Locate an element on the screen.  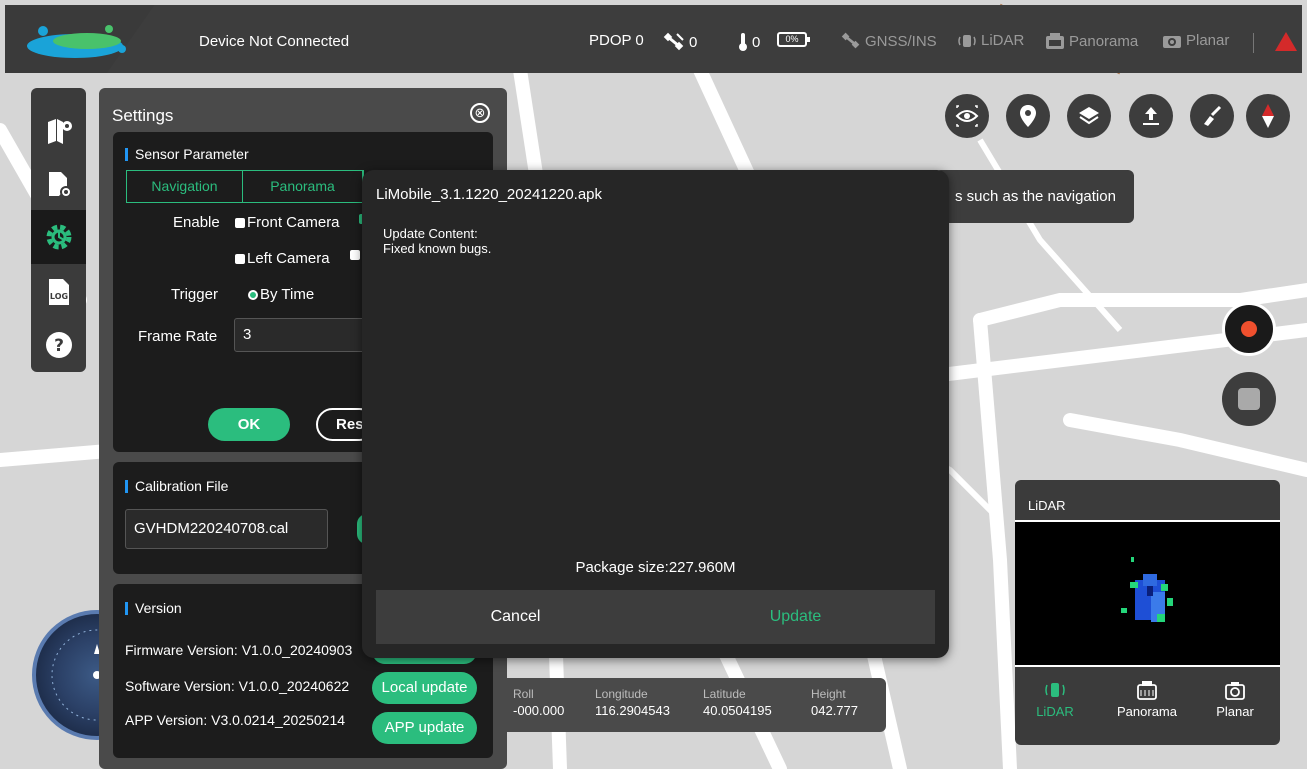
broom-icon is located at coordinates (1213, 115).